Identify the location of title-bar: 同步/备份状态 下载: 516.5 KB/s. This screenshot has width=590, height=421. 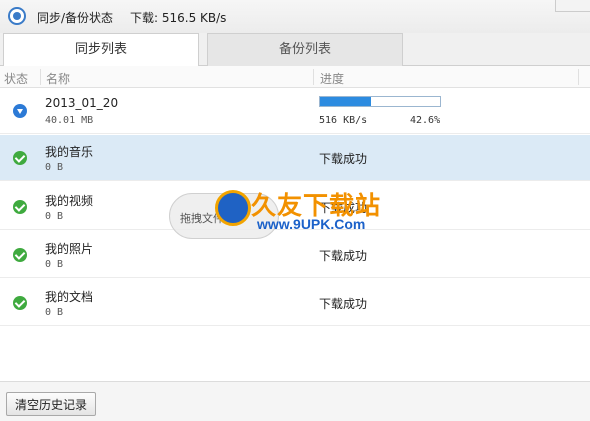
(295, 16).